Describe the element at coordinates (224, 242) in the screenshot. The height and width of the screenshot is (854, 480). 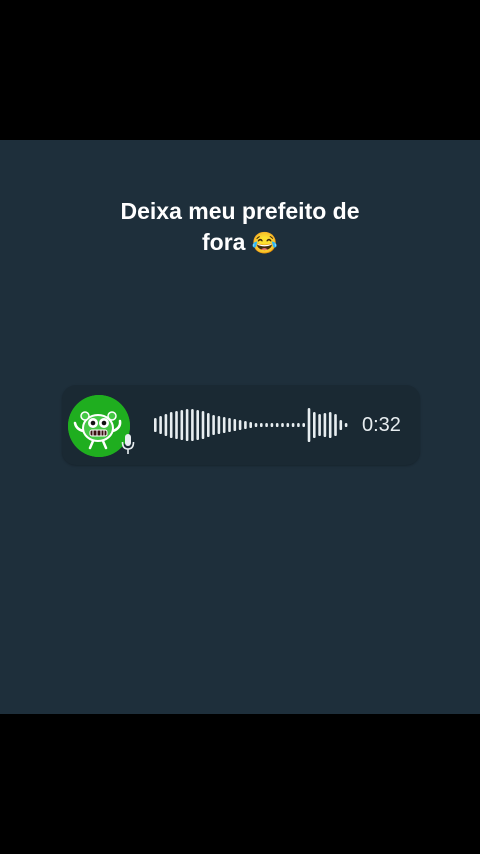
I see `caption-line-2-text: fora` at that location.